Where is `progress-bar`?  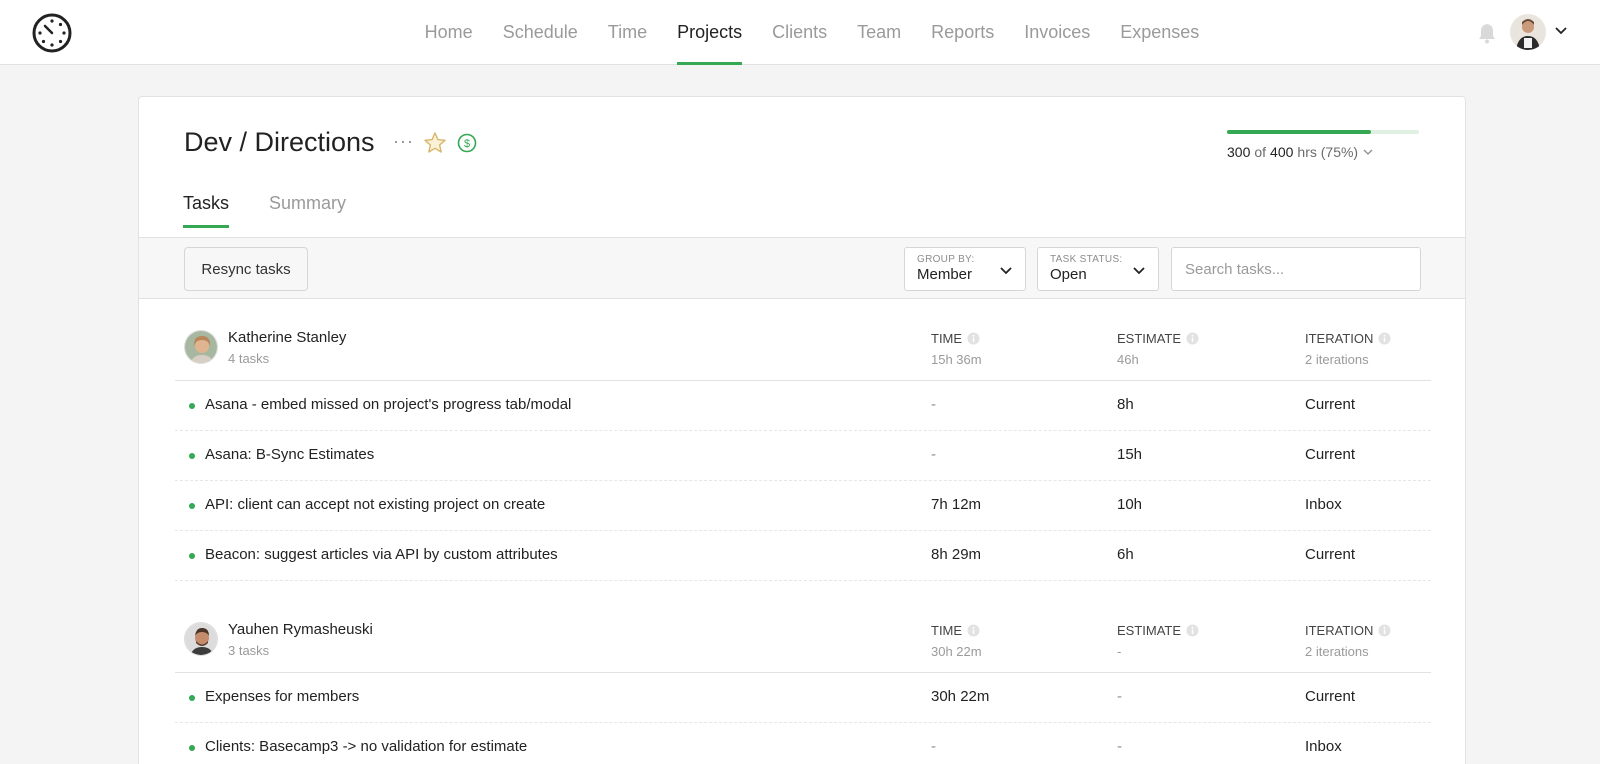 progress-bar is located at coordinates (1323, 132).